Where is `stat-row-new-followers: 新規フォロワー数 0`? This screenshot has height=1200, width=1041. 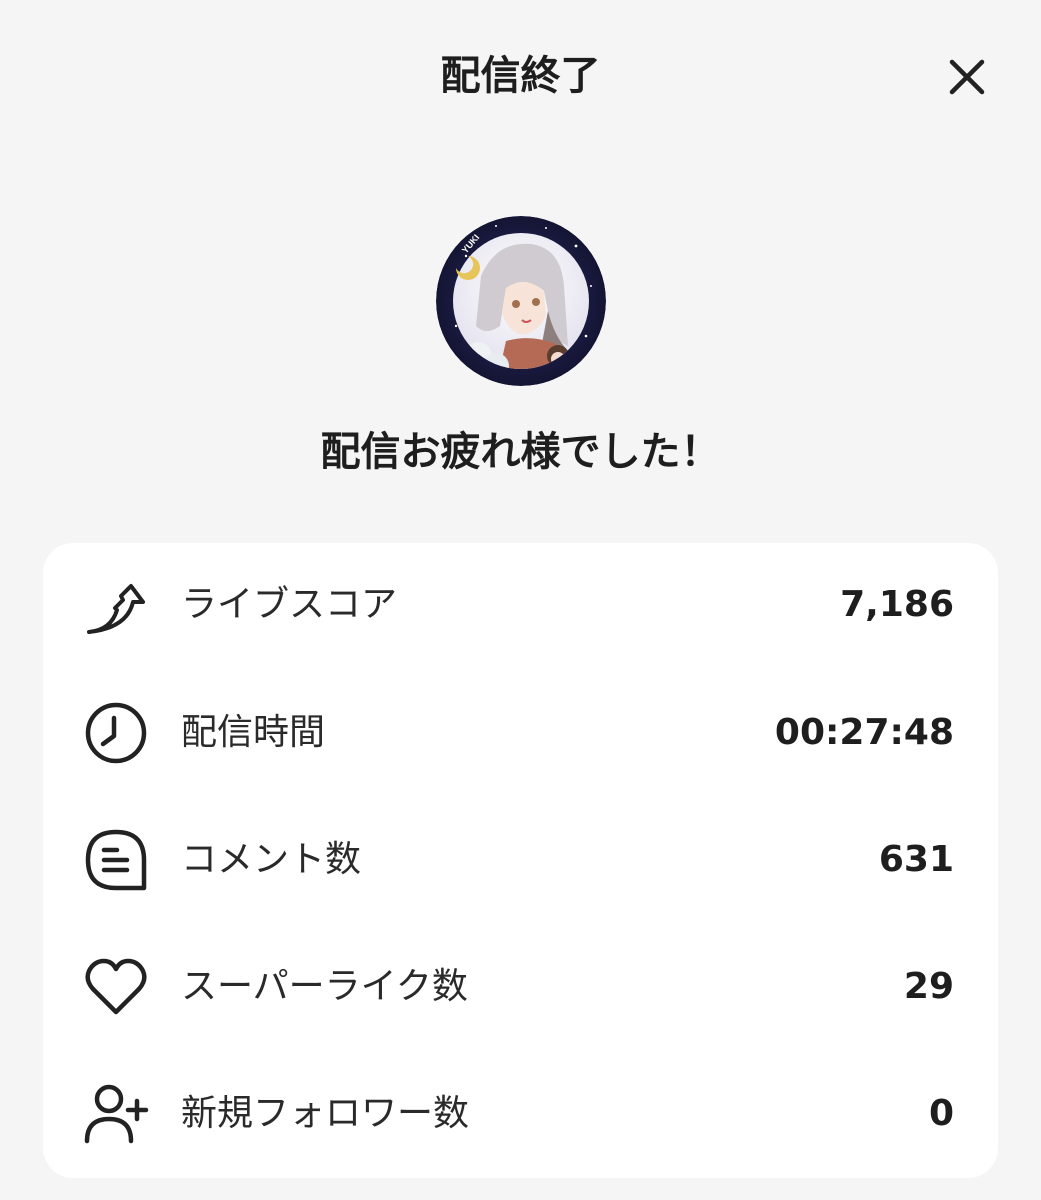 stat-row-new-followers: 新規フォロワー数 0 is located at coordinates (520, 1114).